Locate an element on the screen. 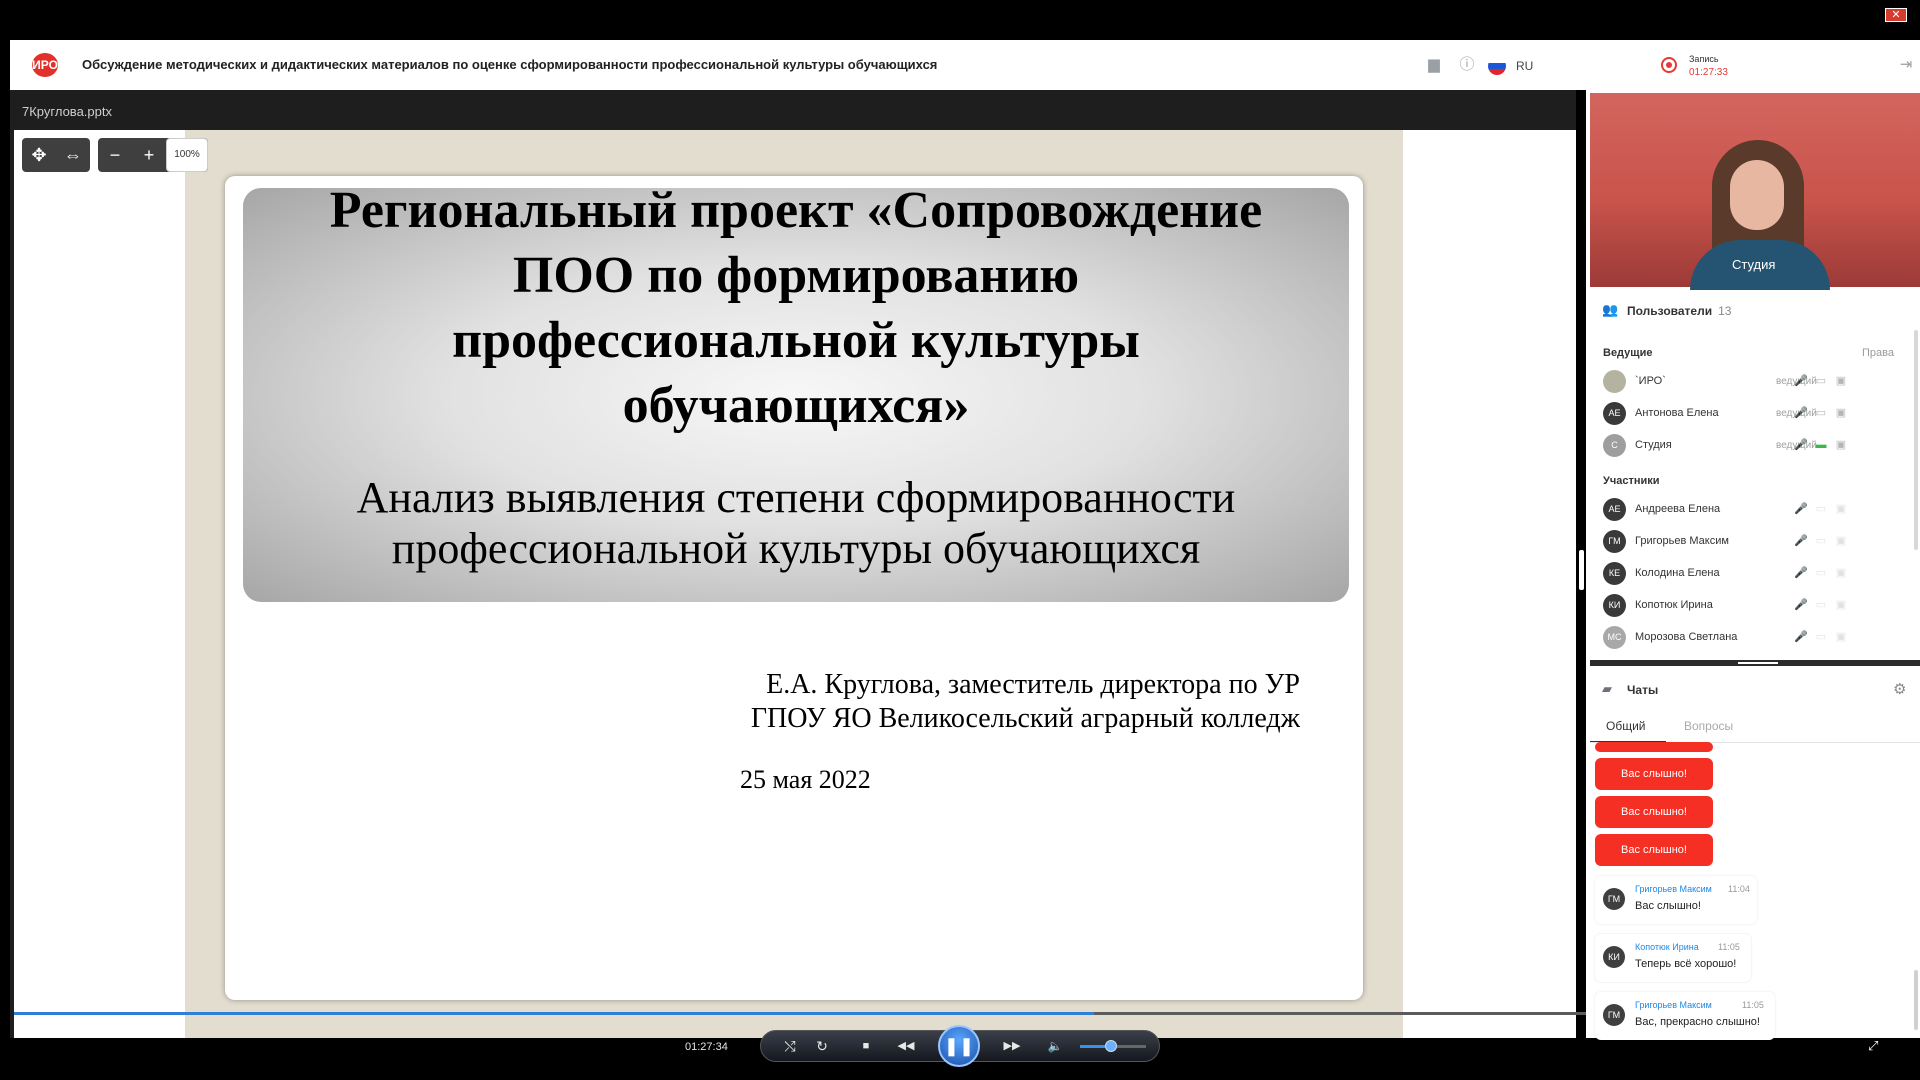 This screenshot has height=1080, width=1920. user-name: Андреева Елена is located at coordinates (1678, 509).